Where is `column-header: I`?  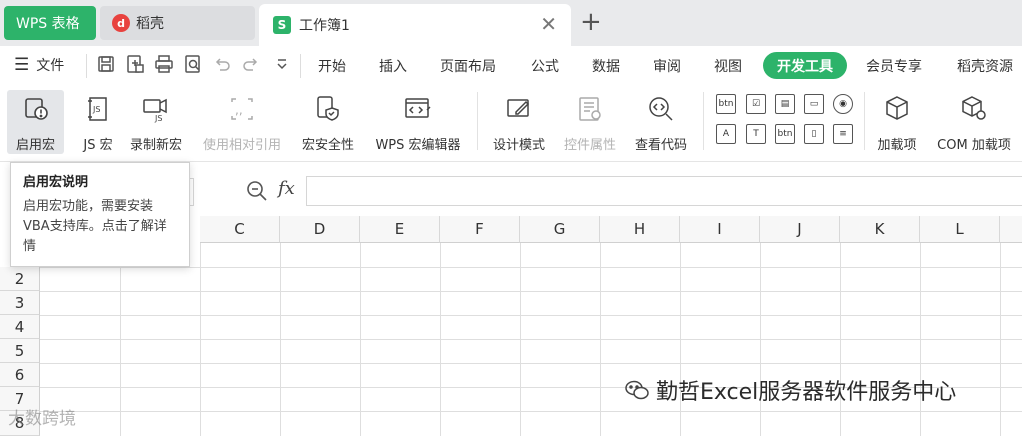
column-header: I is located at coordinates (720, 229).